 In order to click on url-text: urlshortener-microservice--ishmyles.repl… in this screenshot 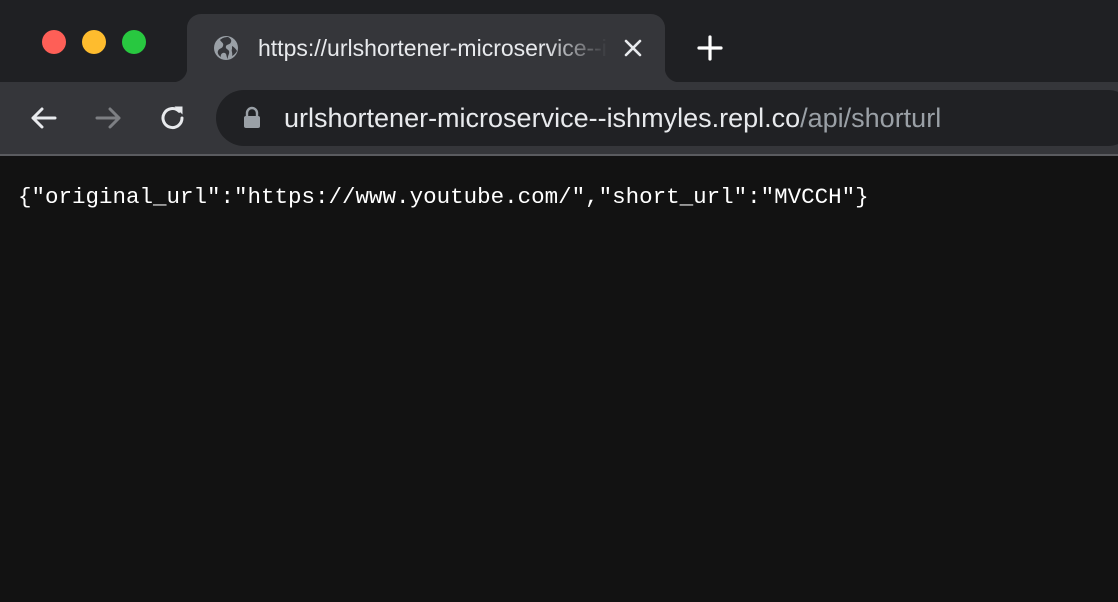, I will do `click(612, 118)`.